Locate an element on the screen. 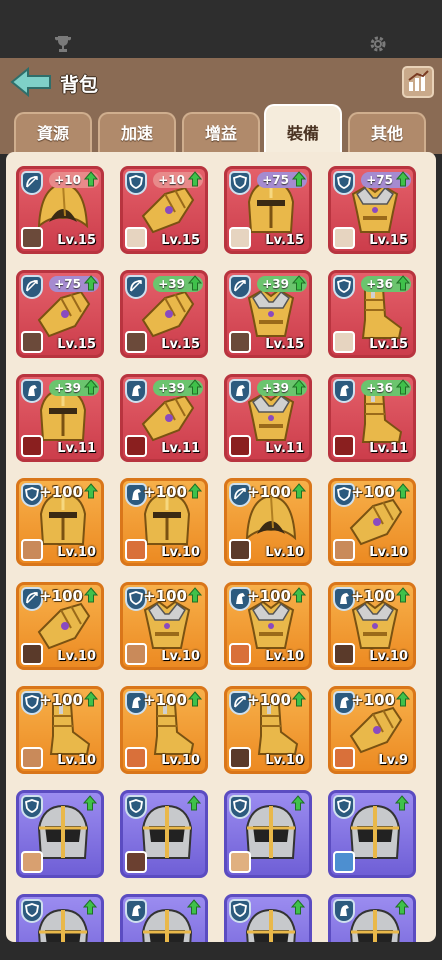 The width and height of the screenshot is (442, 960). bonus-value: +36 is located at coordinates (379, 284).